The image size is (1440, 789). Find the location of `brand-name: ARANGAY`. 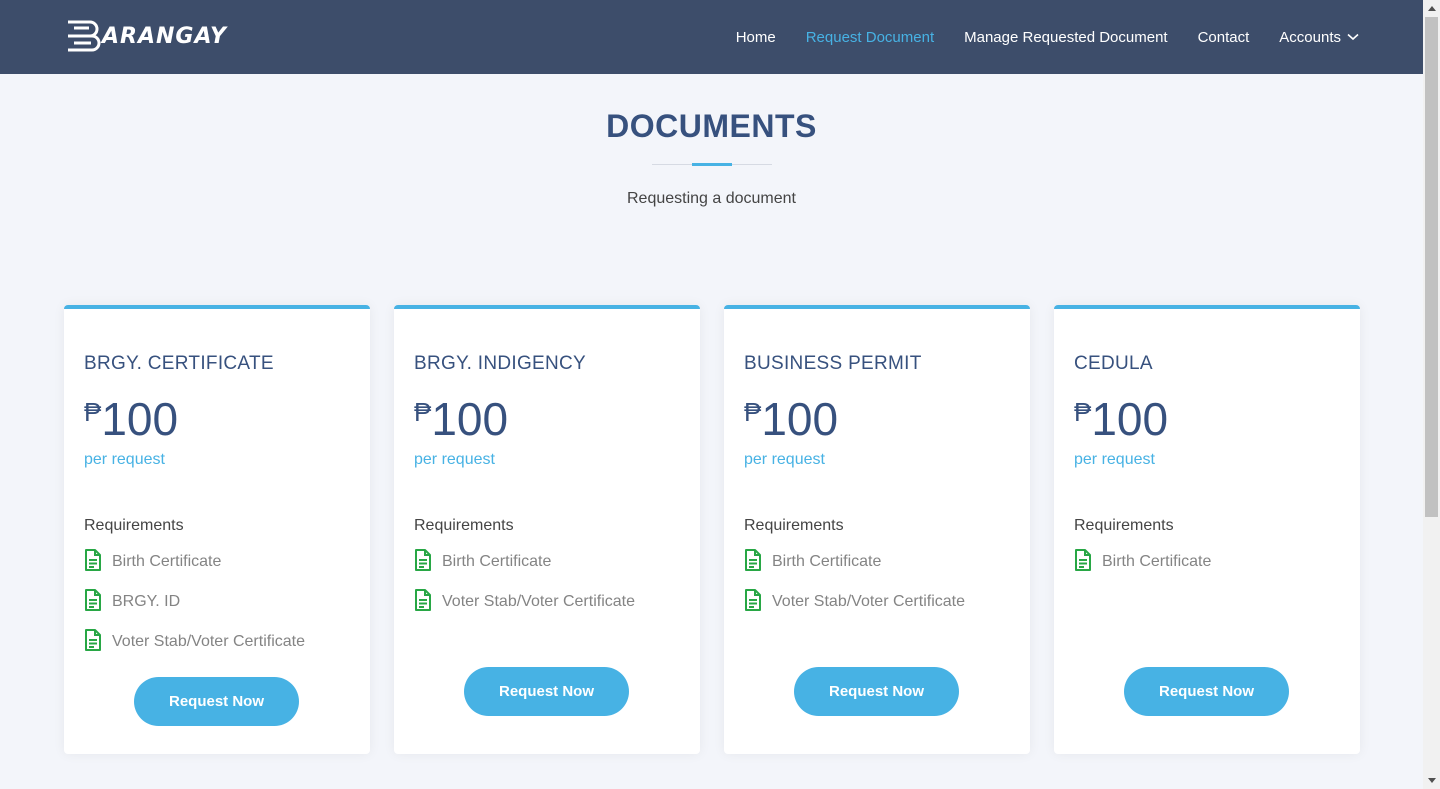

brand-name: ARANGAY is located at coordinates (164, 36).